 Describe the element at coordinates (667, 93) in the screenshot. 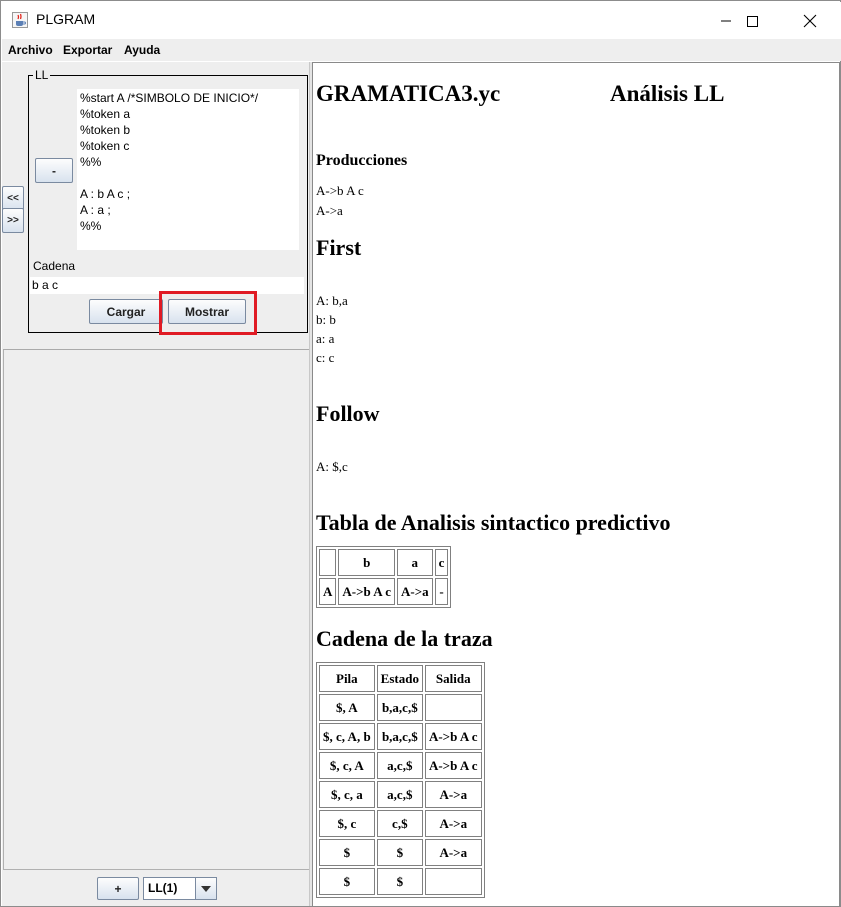

I see `report-analysis-title: Análisis LL` at that location.